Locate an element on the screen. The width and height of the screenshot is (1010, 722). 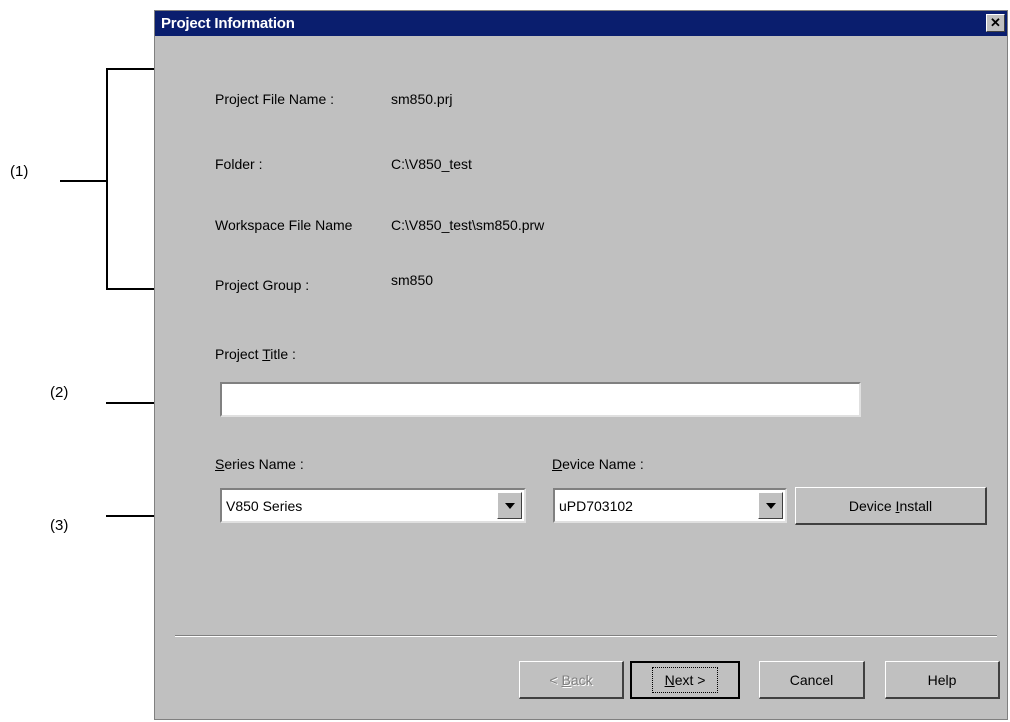
project-title-label-post: itle : is located at coordinates (283, 354).